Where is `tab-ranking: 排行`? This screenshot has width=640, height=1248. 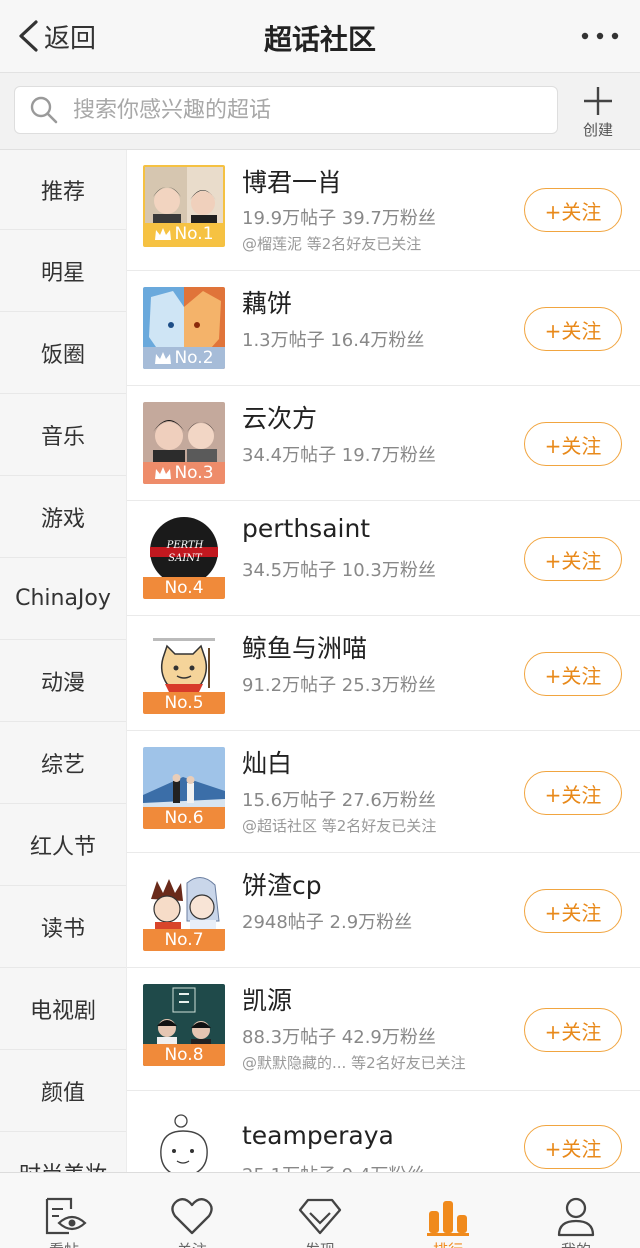
tab-ranking: 排行 is located at coordinates (448, 1210).